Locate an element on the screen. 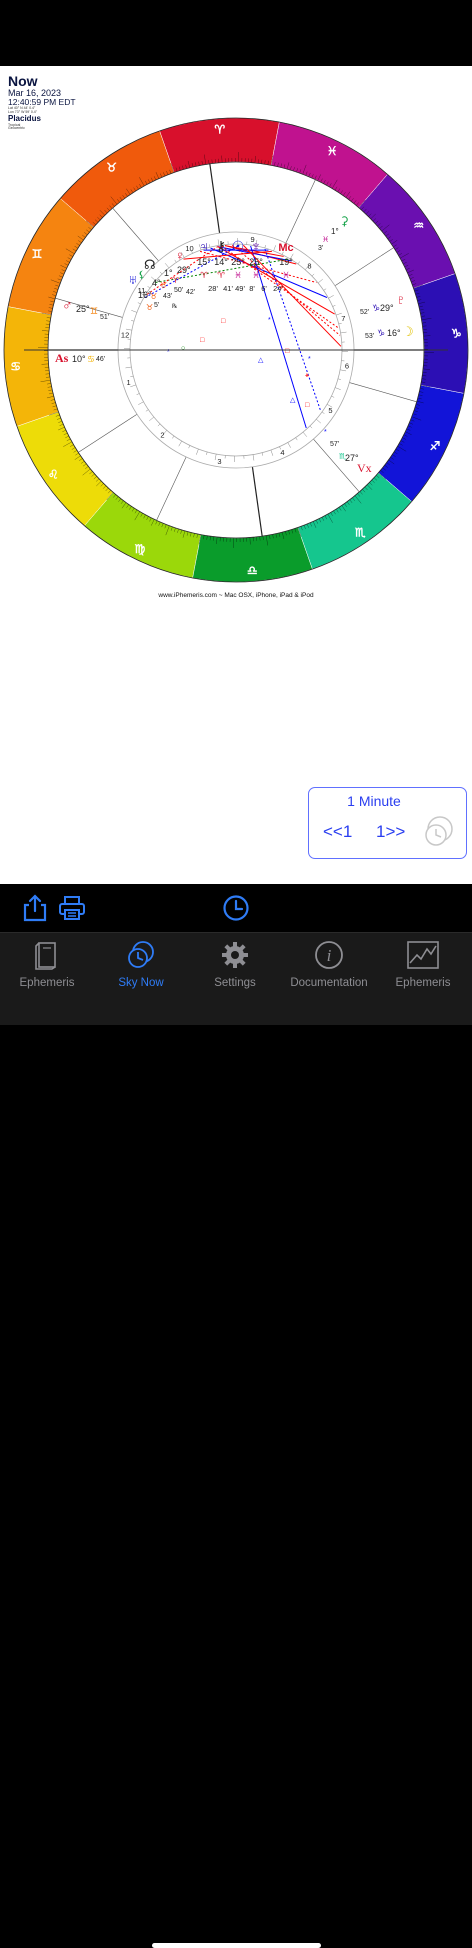  pluto-glyph: ♇ is located at coordinates (401, 299).